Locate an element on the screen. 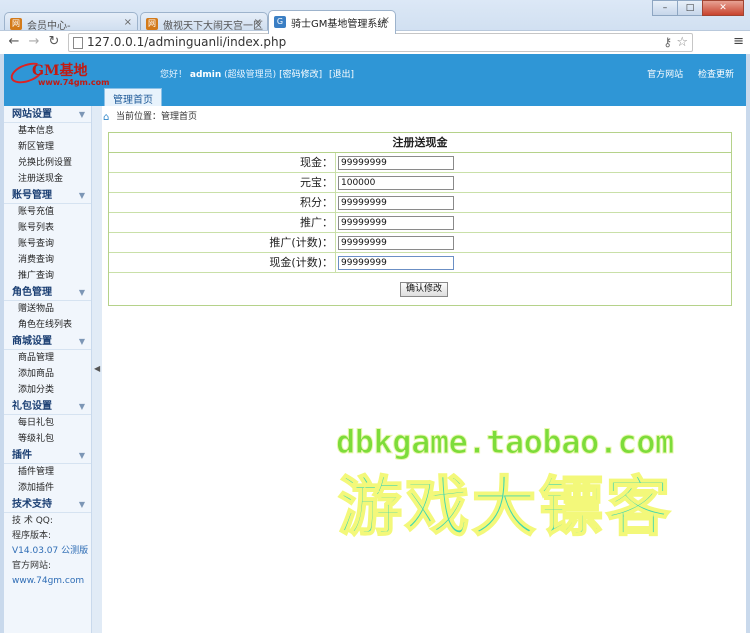 The image size is (750, 633). username: admin is located at coordinates (205, 75).